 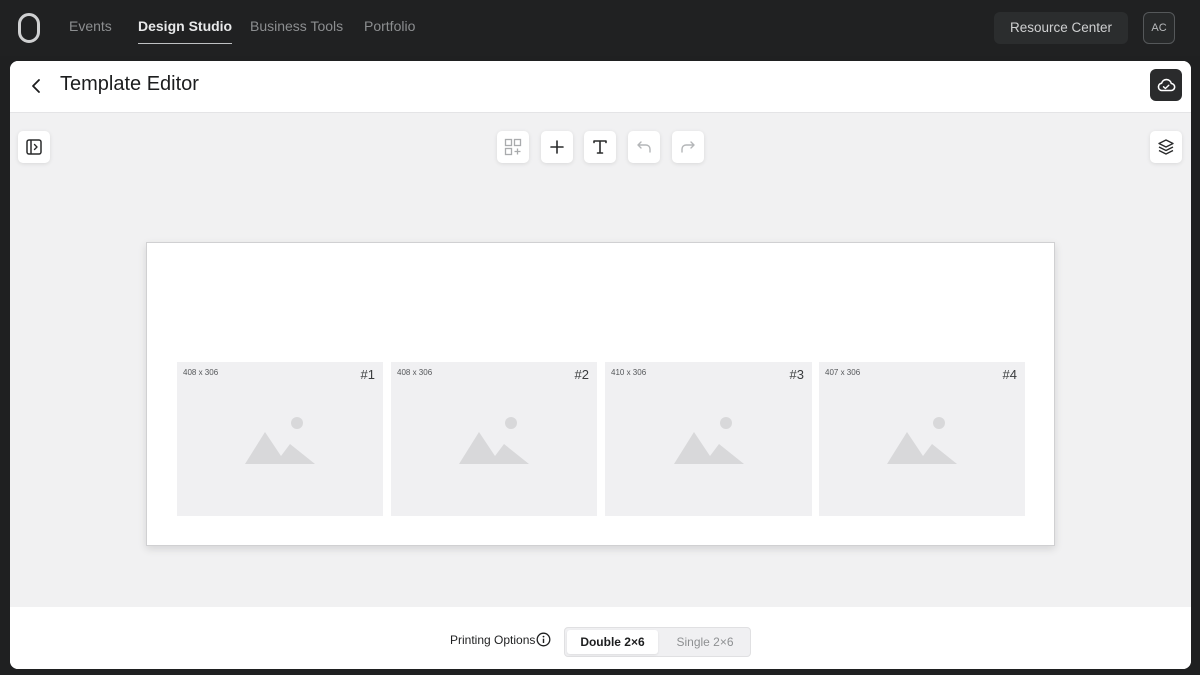 I want to click on nav-item-design-studio: Design Studio, so click(x=185, y=31).